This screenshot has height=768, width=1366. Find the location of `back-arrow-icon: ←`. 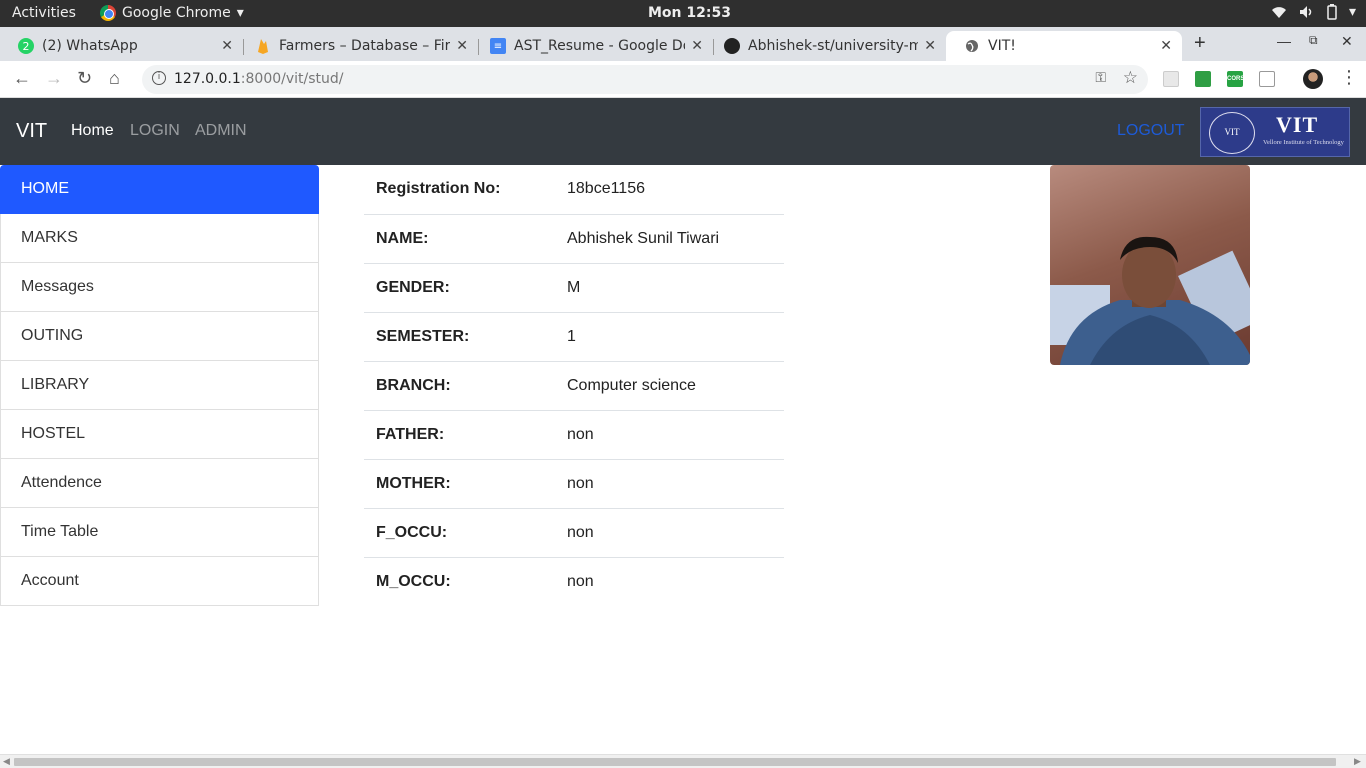

back-arrow-icon: ← is located at coordinates (22, 78).